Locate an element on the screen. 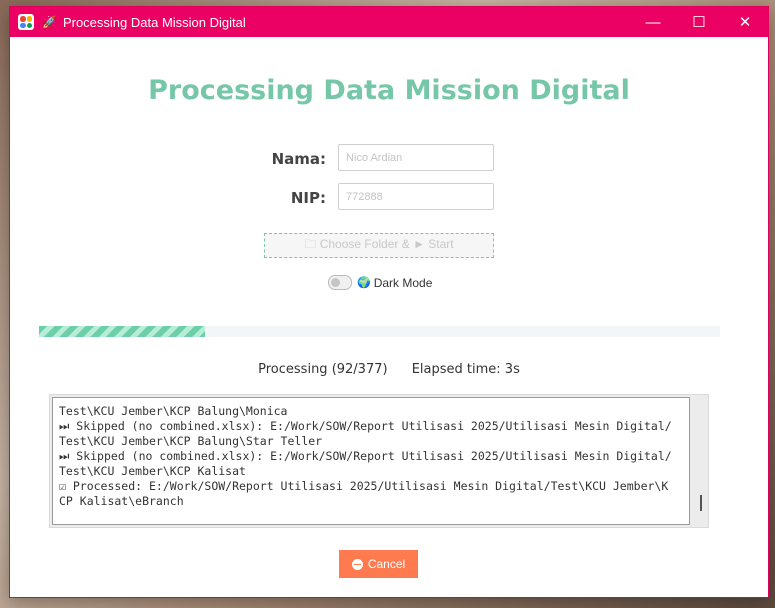 The image size is (775, 608). nama-label: Nama: is located at coordinates (298, 159).